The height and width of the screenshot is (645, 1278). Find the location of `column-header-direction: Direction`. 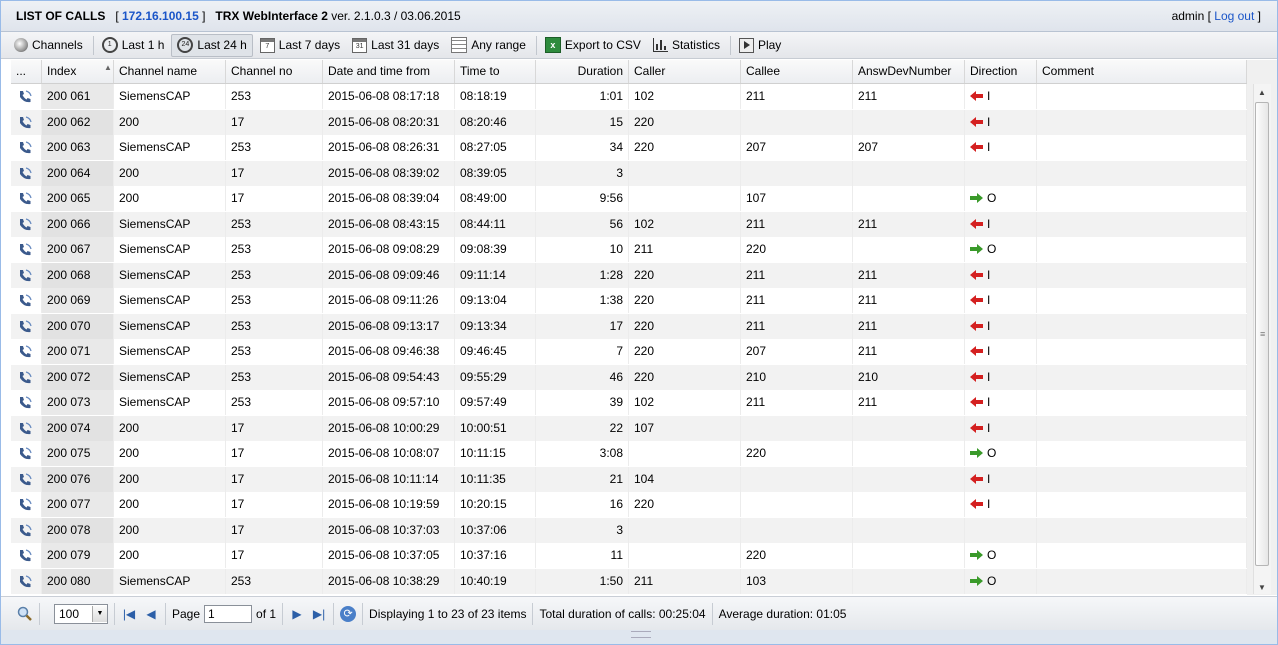

column-header-direction: Direction is located at coordinates (1001, 71).